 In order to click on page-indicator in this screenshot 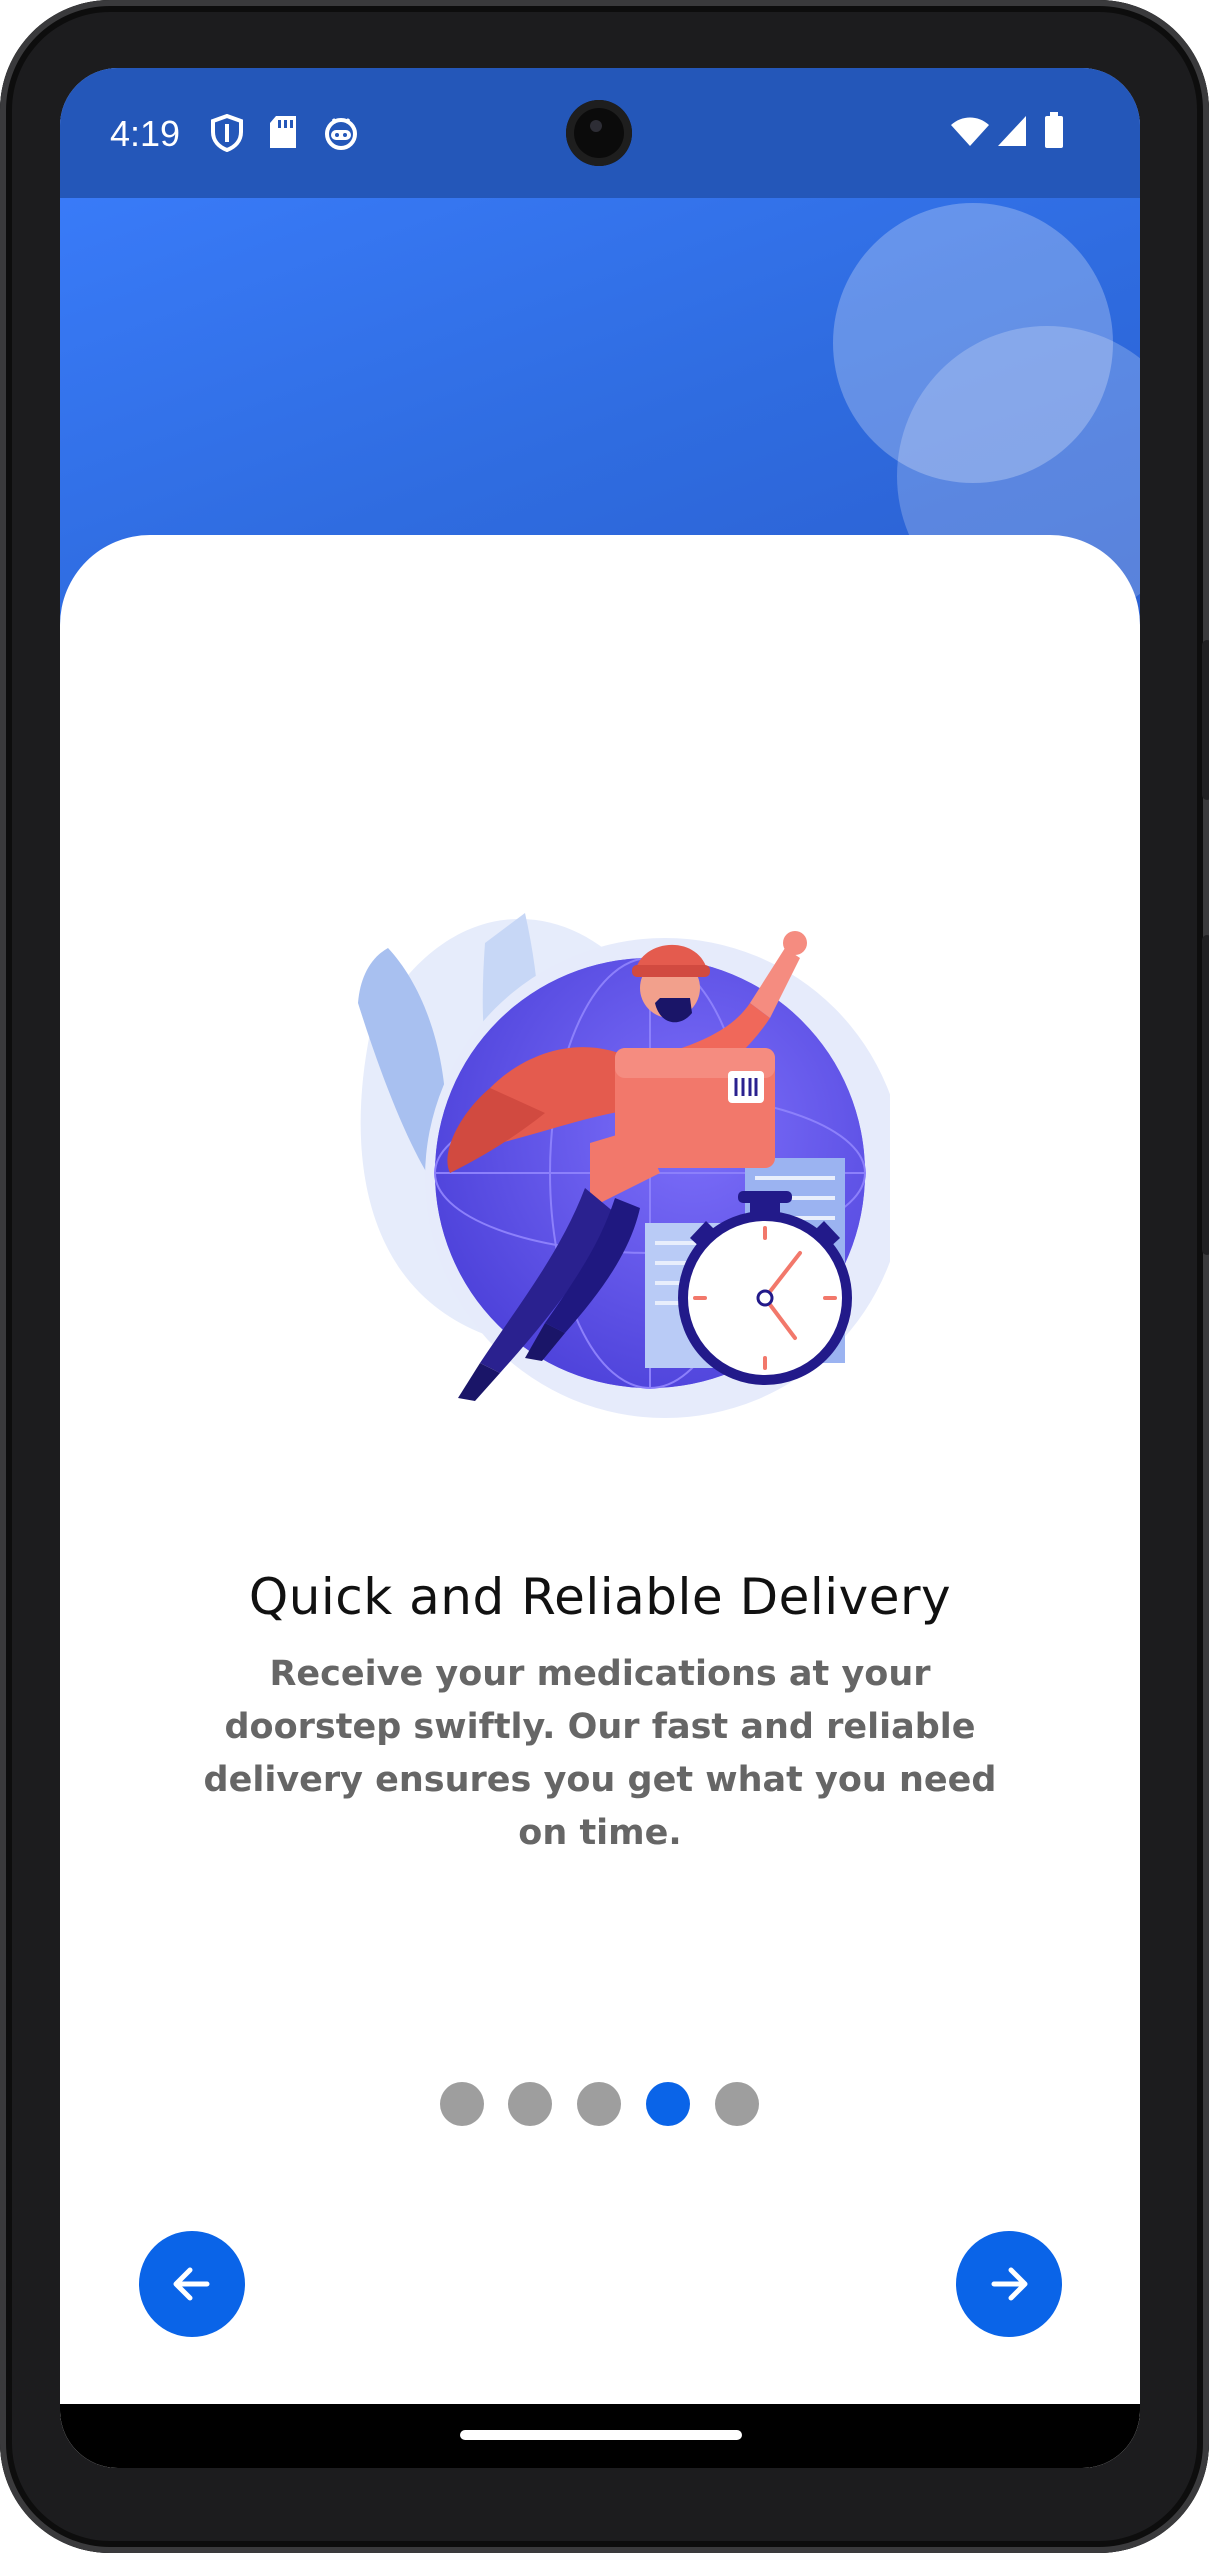, I will do `click(600, 2104)`.